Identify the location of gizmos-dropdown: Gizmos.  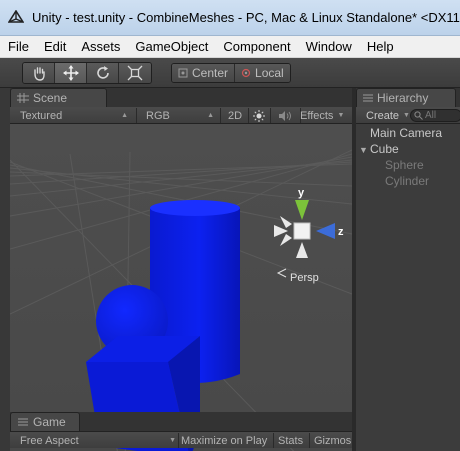
(332, 440).